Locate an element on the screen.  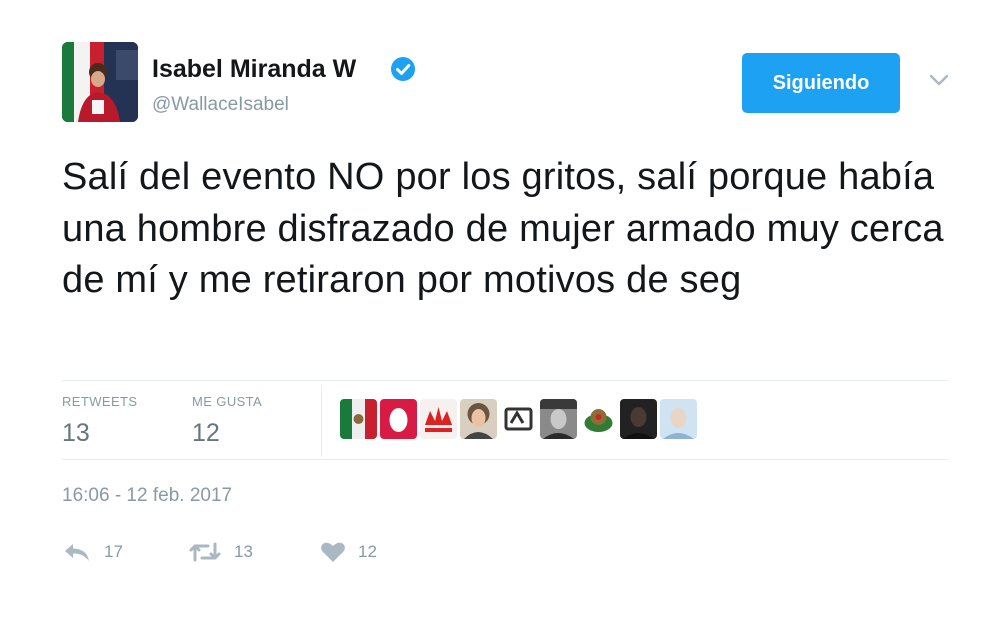
light-avatar is located at coordinates (678, 419).